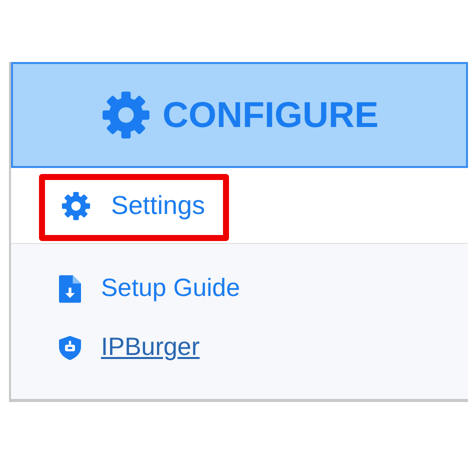 The width and height of the screenshot is (474, 474). I want to click on ipburger-link: IPBurger, so click(150, 347).